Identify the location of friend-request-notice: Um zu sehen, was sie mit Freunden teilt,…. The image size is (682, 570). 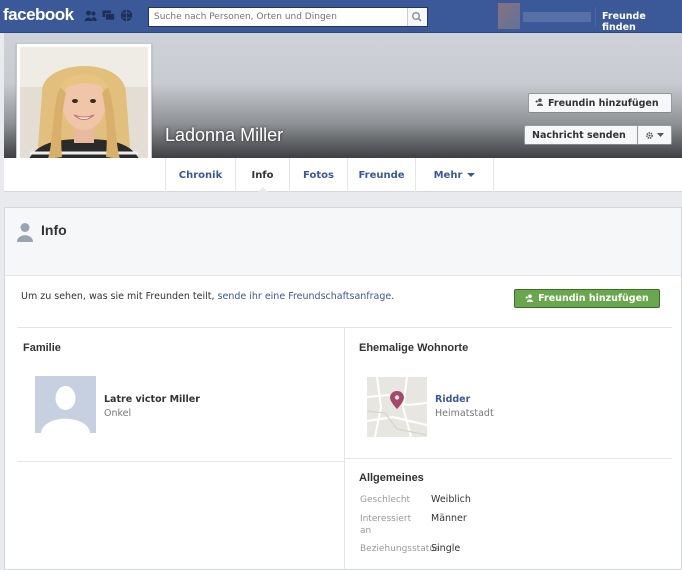
(208, 296).